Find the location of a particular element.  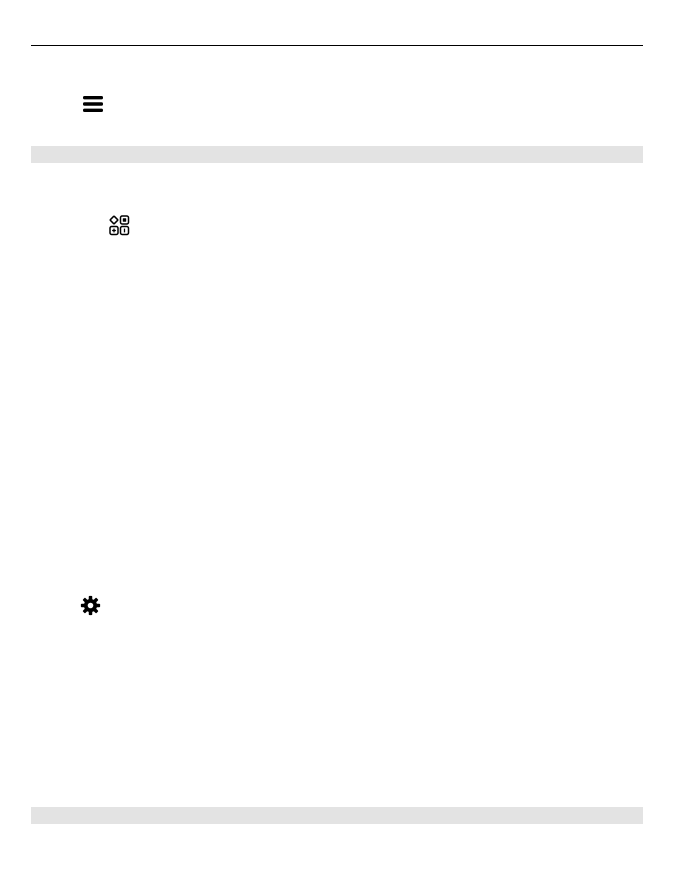

section-band-top is located at coordinates (337, 154).